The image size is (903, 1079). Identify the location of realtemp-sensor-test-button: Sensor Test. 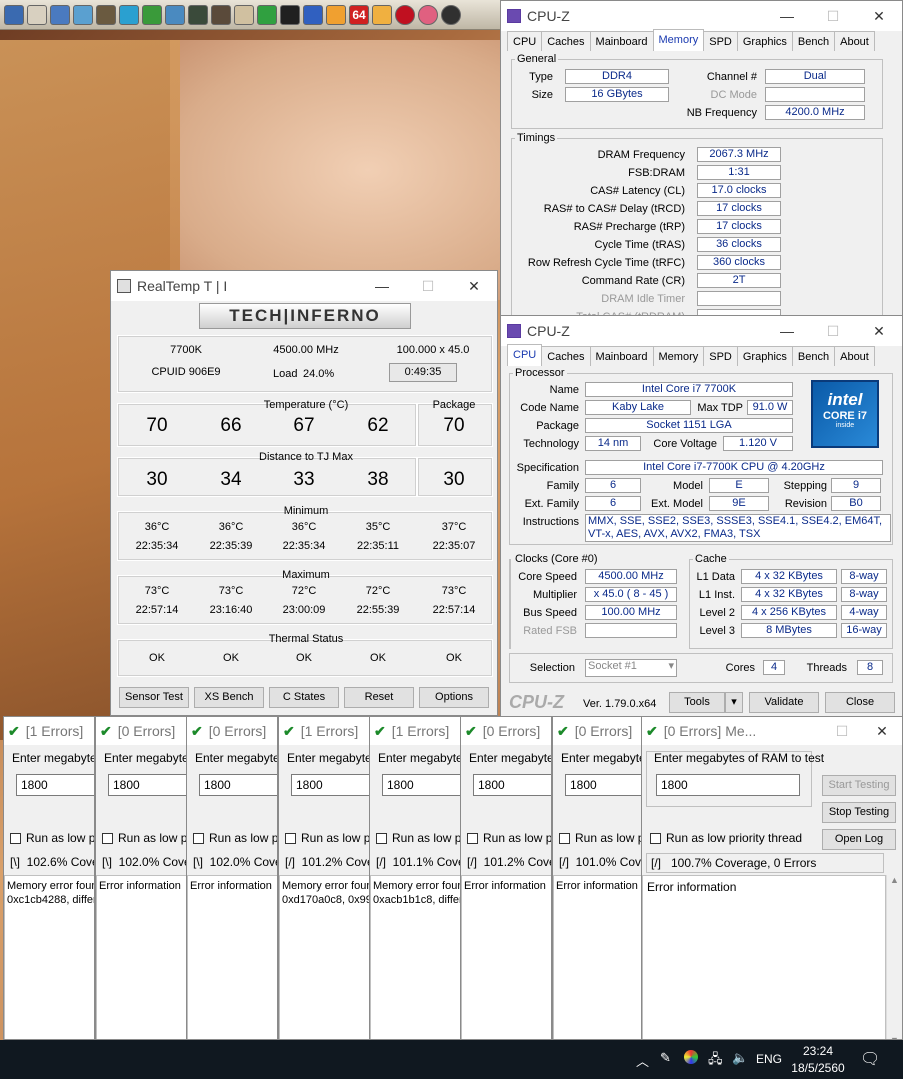
(154, 697).